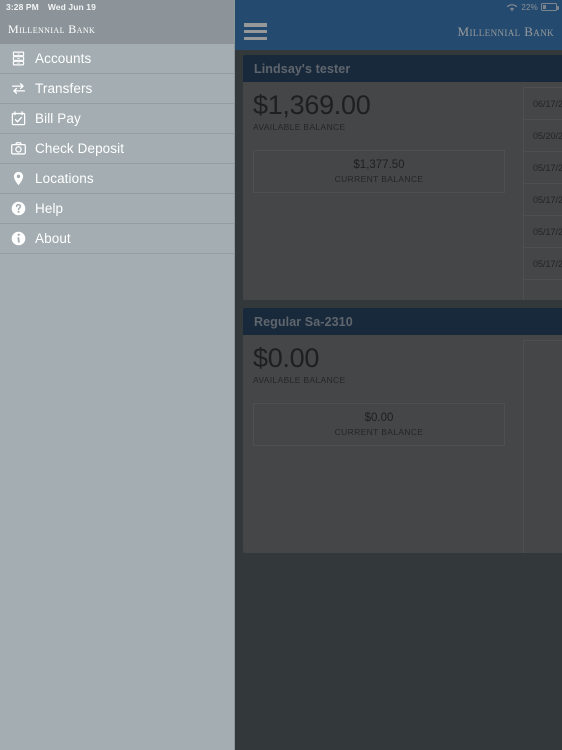 This screenshot has width=562, height=750. I want to click on locations-icon, so click(18, 179).